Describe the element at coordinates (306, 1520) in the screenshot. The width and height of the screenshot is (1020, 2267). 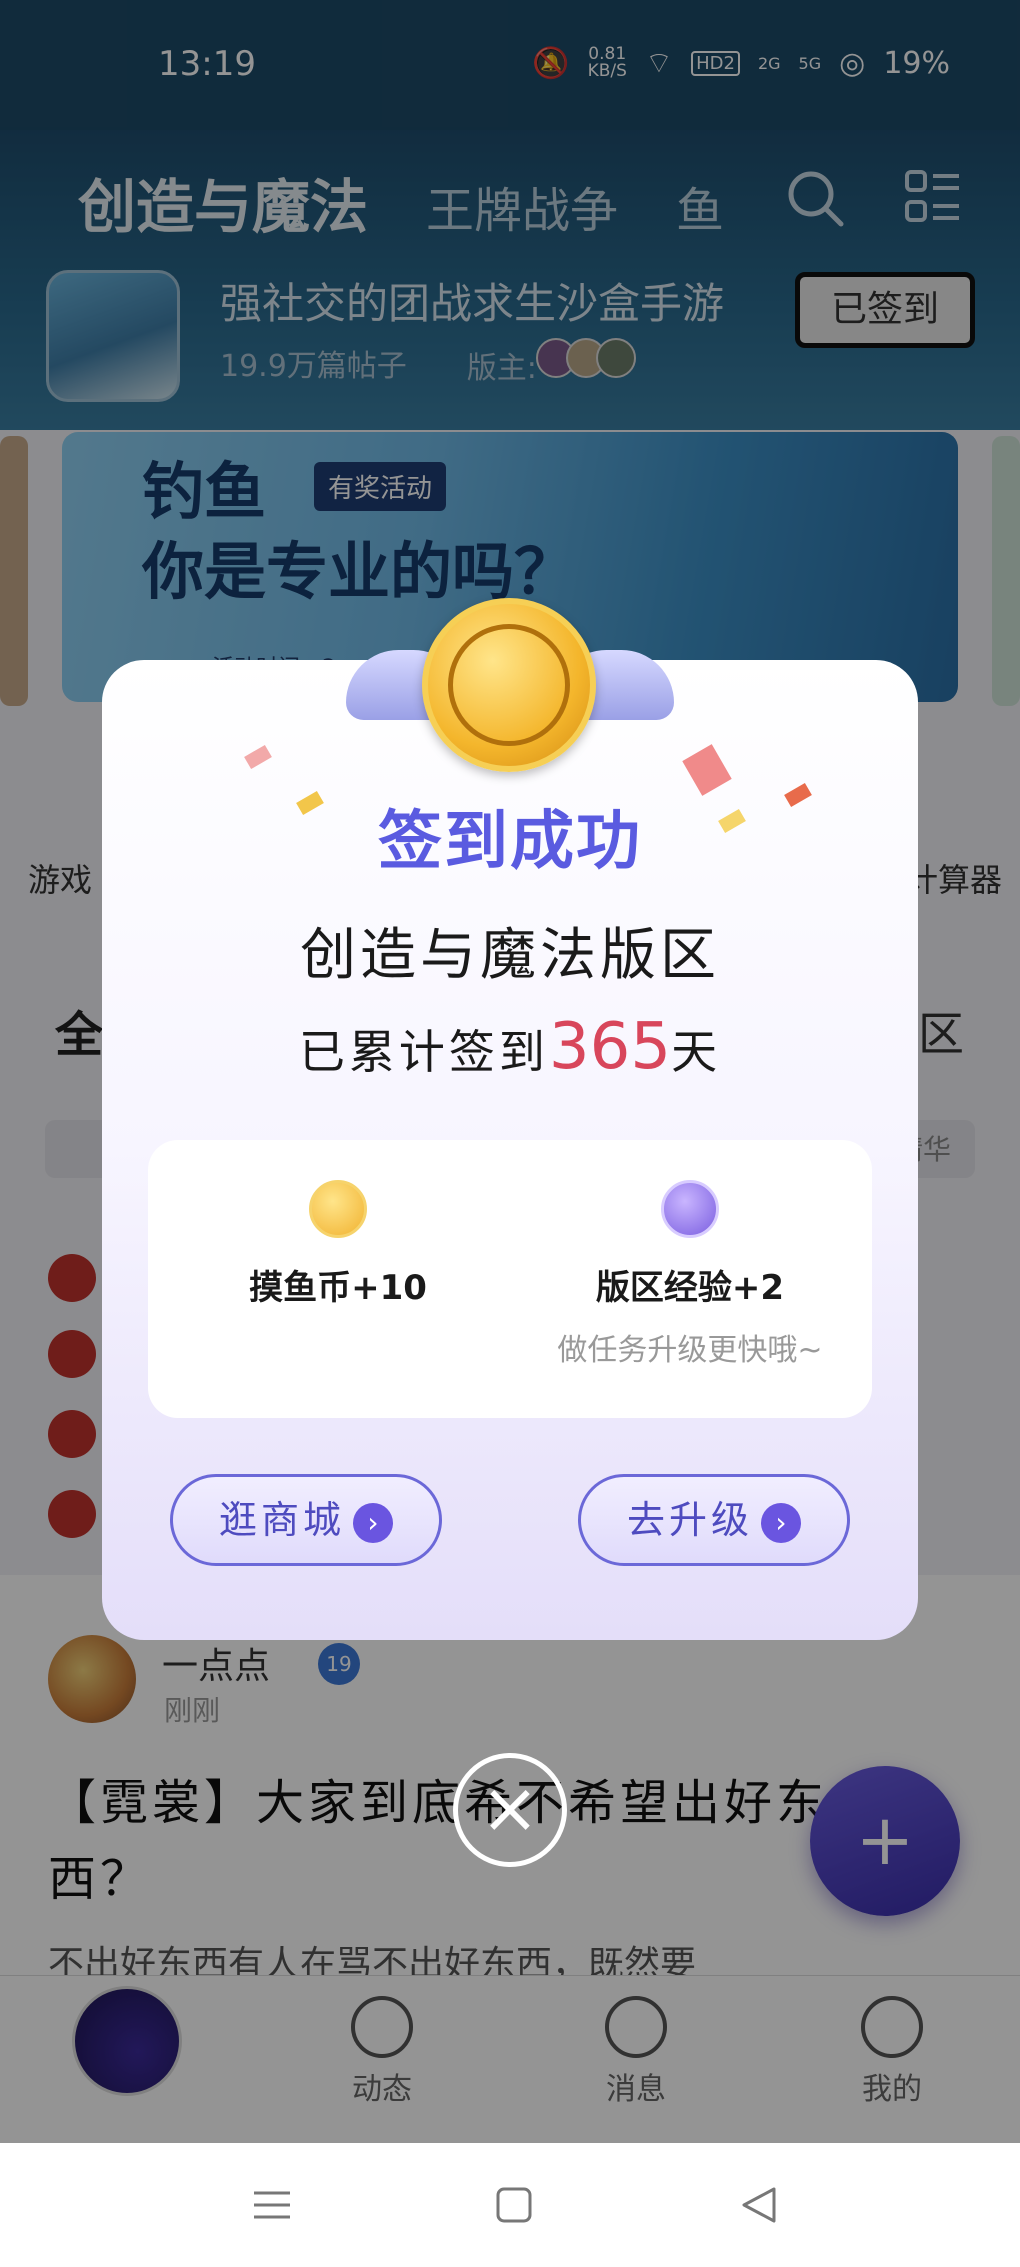
I see `shop-button: 逛商城 ›` at that location.